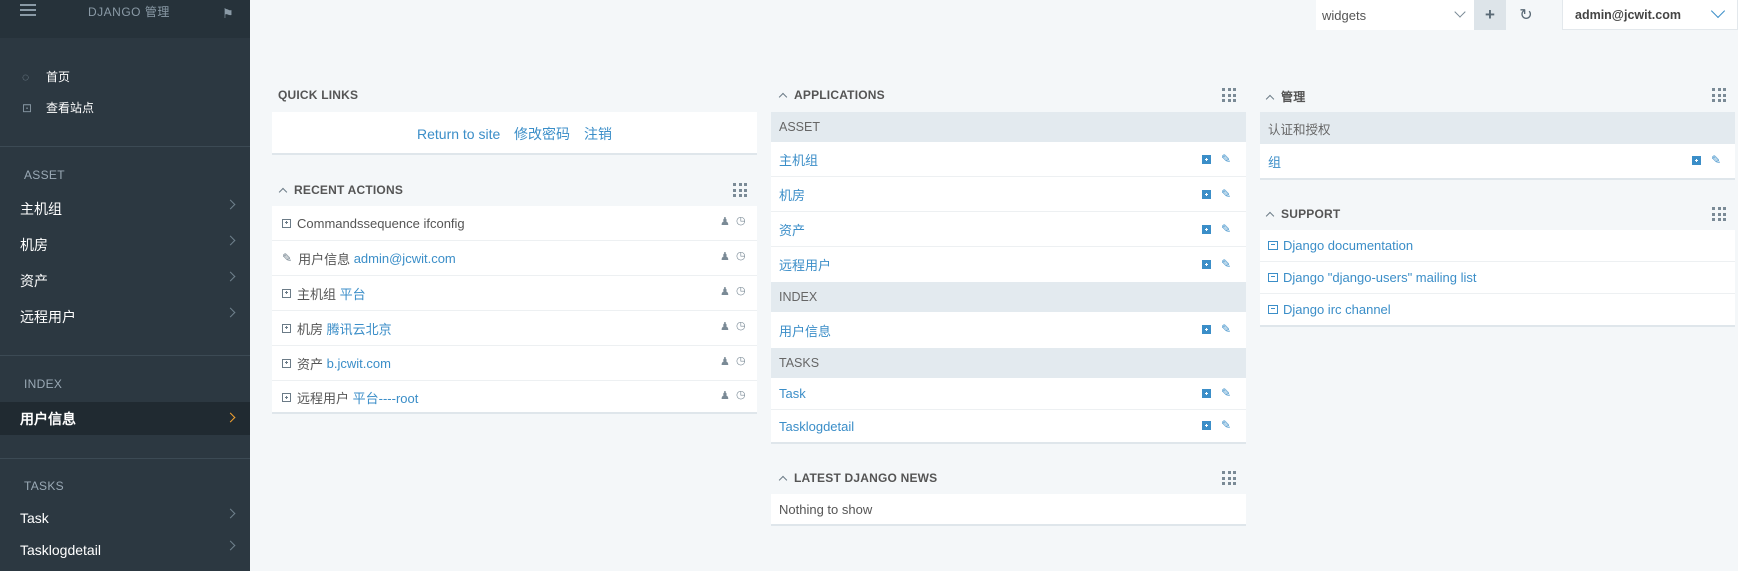 The height and width of the screenshot is (571, 1738). Describe the element at coordinates (1650, 15) in the screenshot. I see `user-menu: admin@jcwit.com` at that location.